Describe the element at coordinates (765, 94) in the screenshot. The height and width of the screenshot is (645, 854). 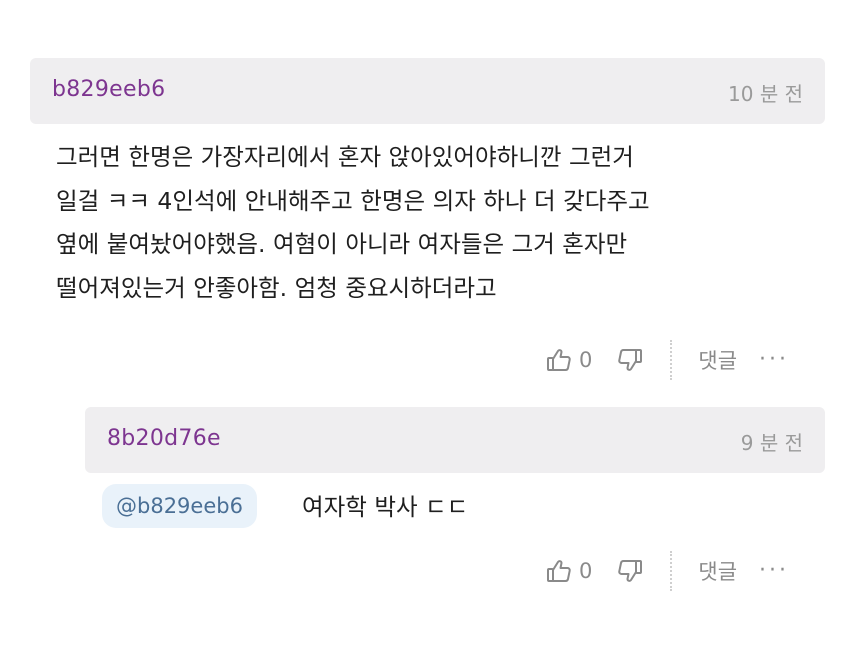
I see `comment-timestamp: 10 분 전` at that location.